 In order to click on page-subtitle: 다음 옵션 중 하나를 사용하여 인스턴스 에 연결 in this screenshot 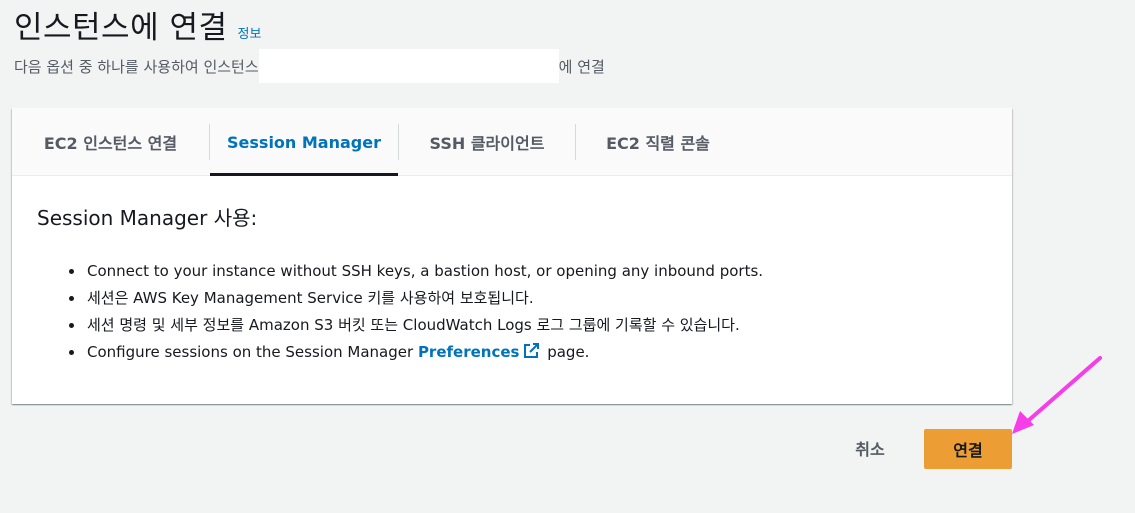, I will do `click(309, 66)`.